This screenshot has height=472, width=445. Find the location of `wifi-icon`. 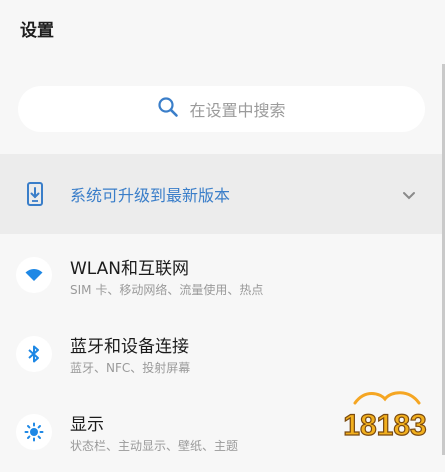

wifi-icon is located at coordinates (34, 275).